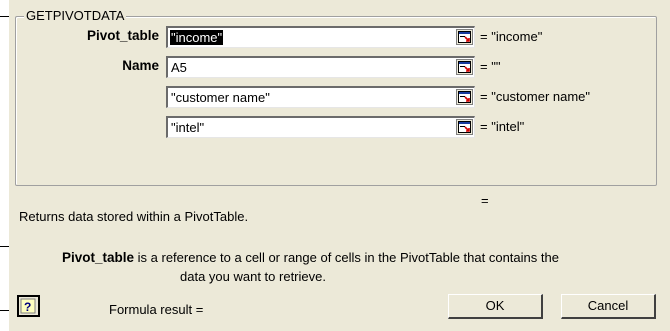  What do you see at coordinates (608, 306) in the screenshot?
I see `cancel-button: Cancel` at bounding box center [608, 306].